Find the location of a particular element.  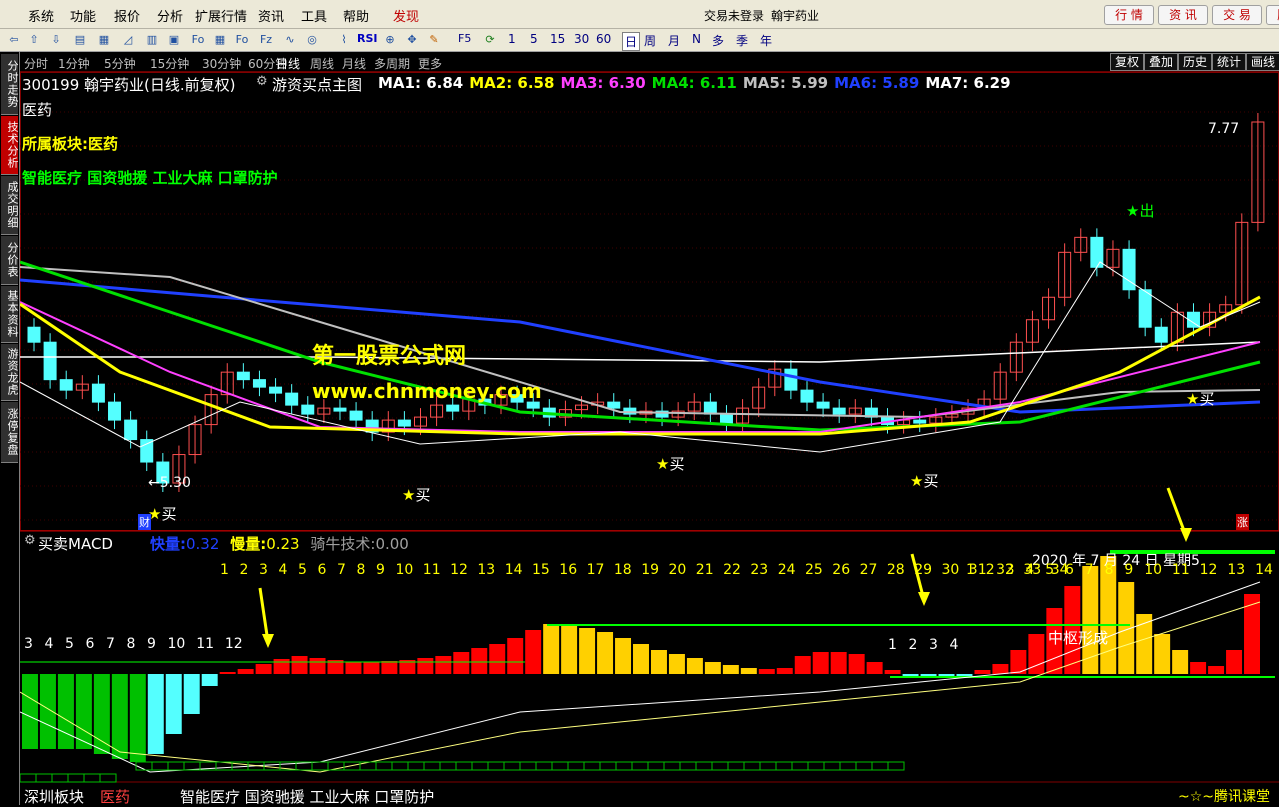

f5-button: F5 is located at coordinates (464, 38).